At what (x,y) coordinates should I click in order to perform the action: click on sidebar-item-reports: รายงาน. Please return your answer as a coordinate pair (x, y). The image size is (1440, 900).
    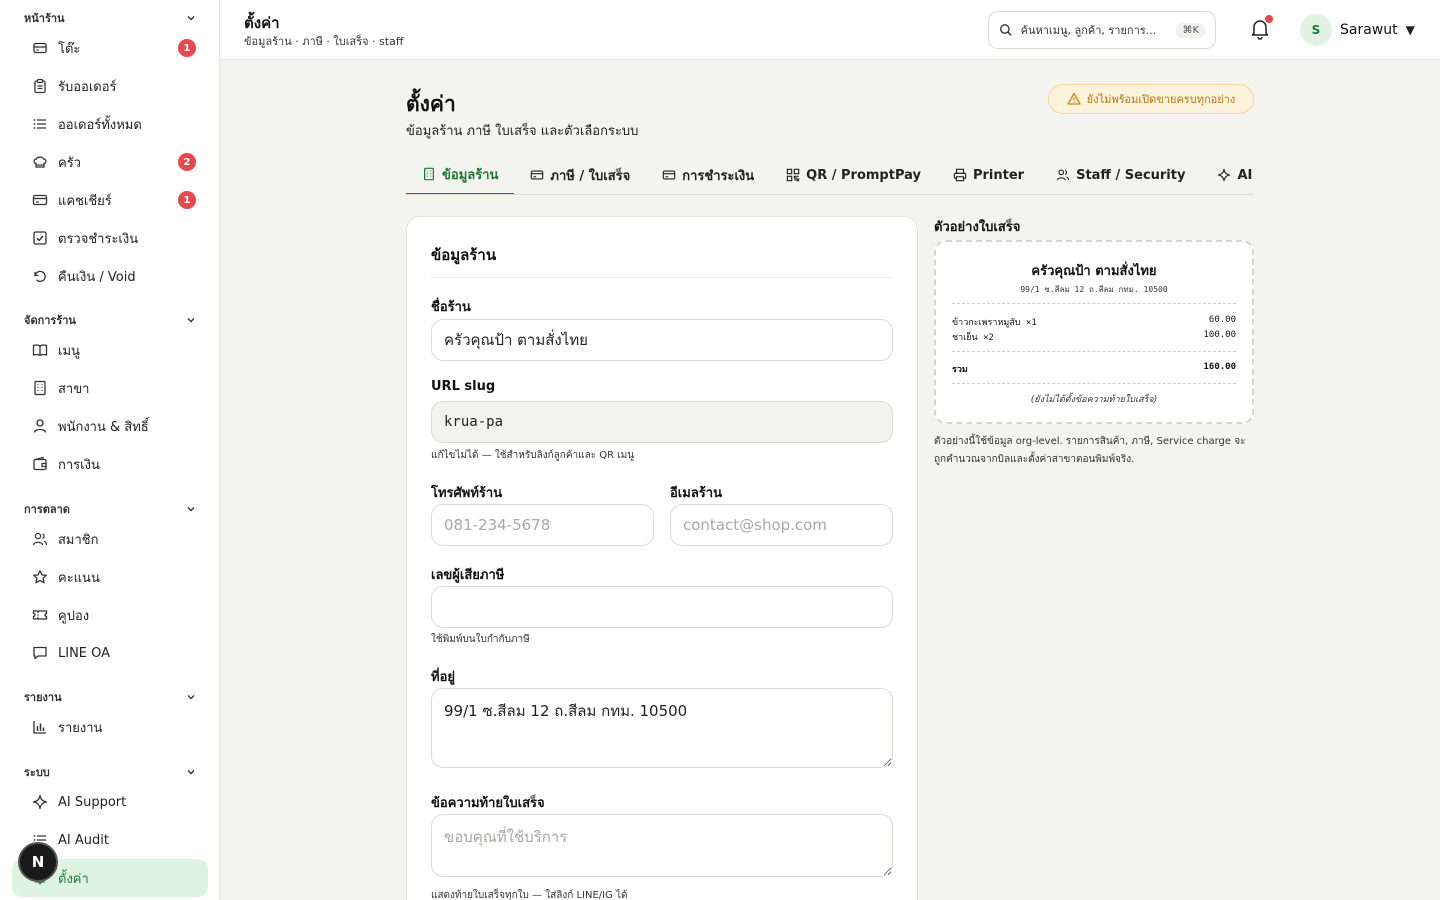
    Looking at the image, I should click on (110, 727).